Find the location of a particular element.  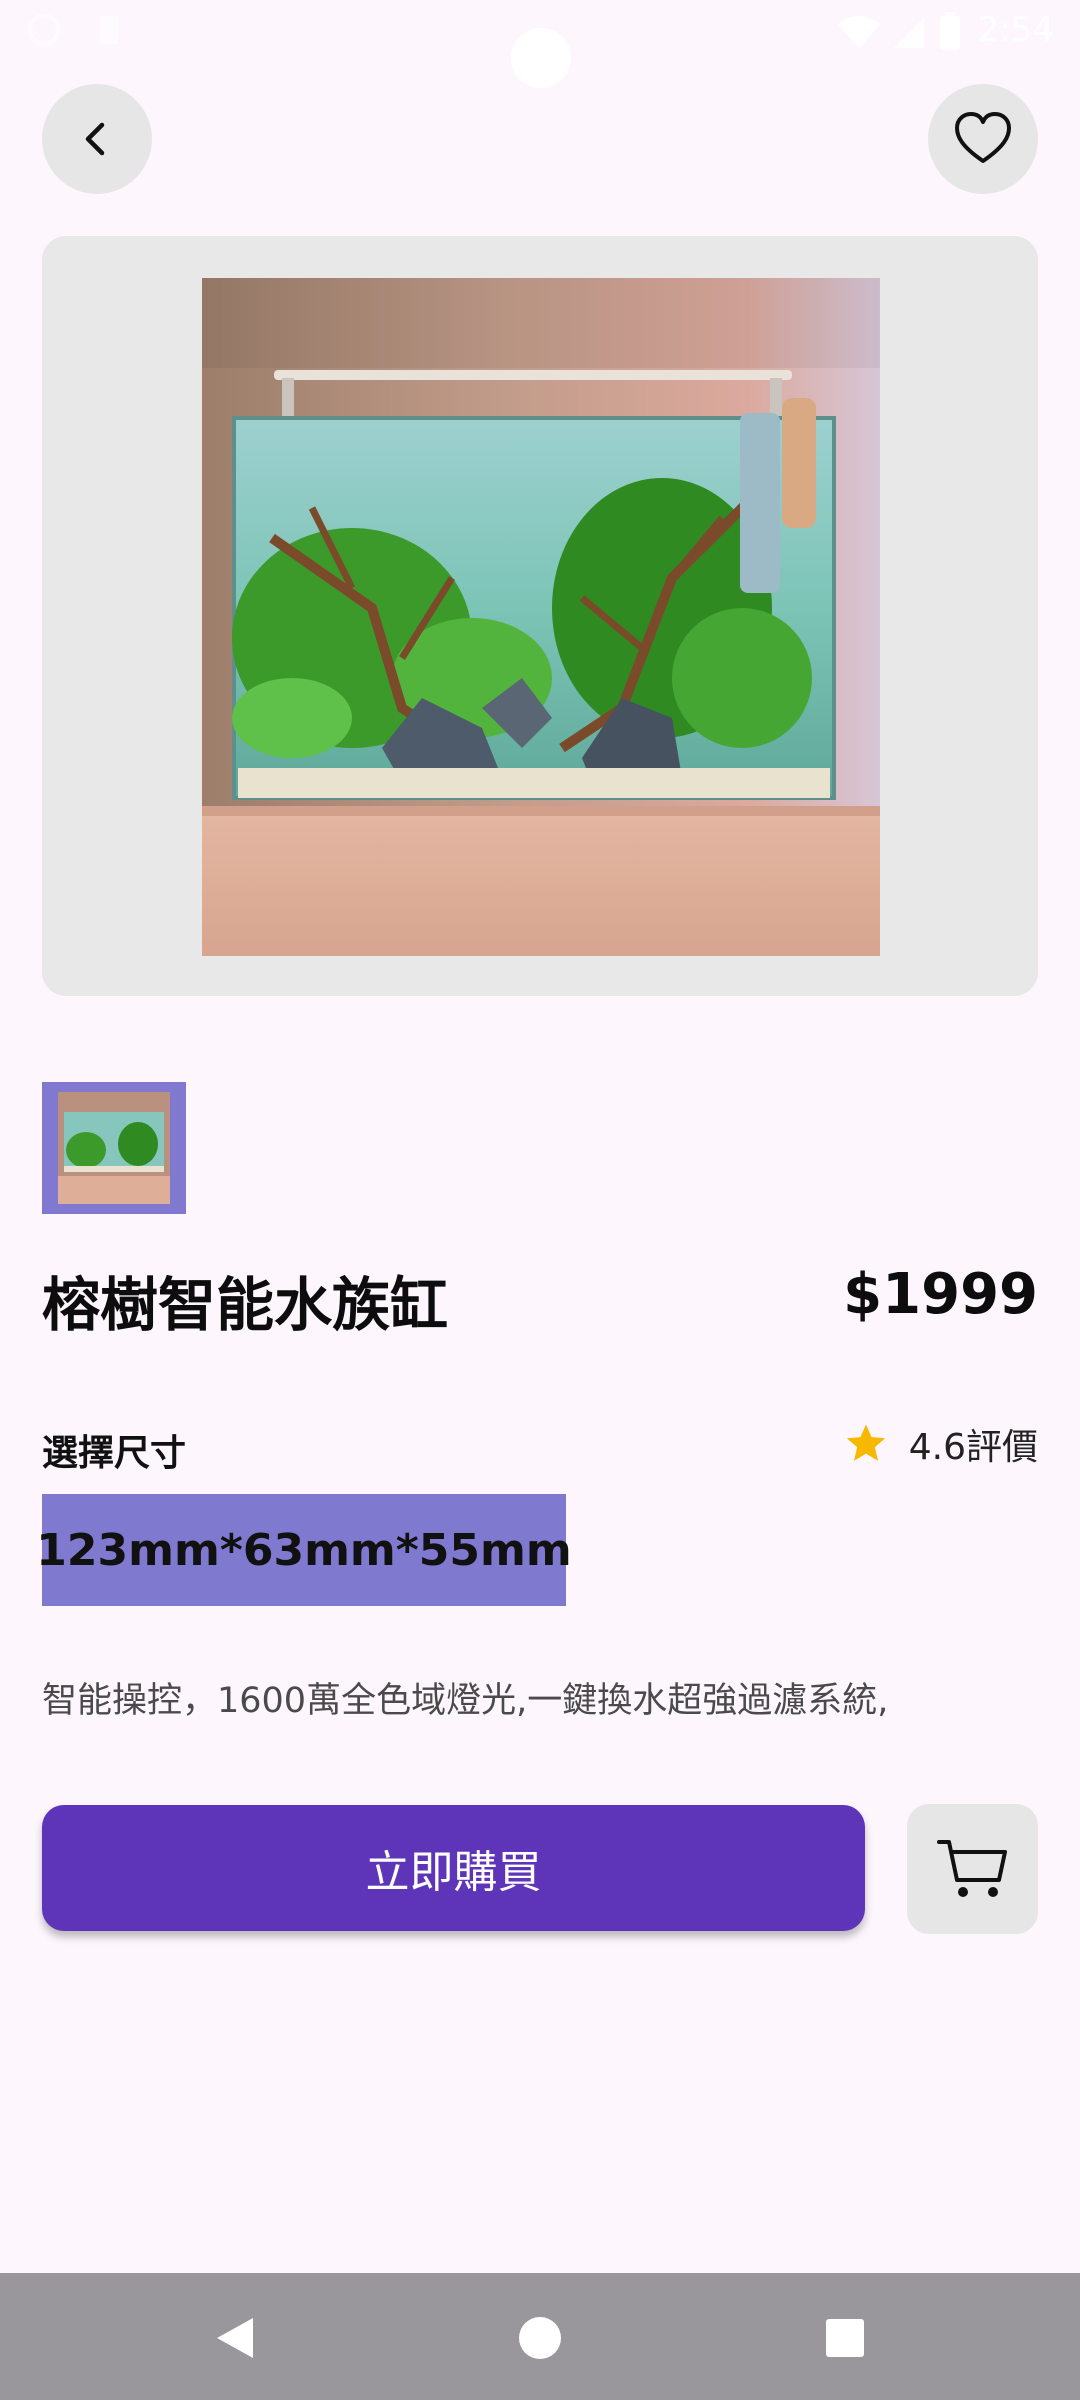

camera-cutout is located at coordinates (541, 58).